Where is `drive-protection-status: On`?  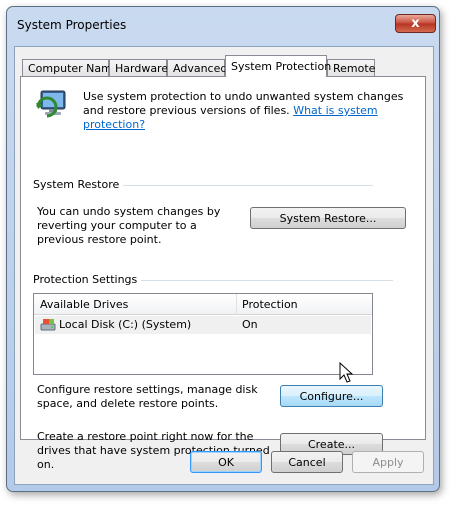 drive-protection-status: On is located at coordinates (250, 324).